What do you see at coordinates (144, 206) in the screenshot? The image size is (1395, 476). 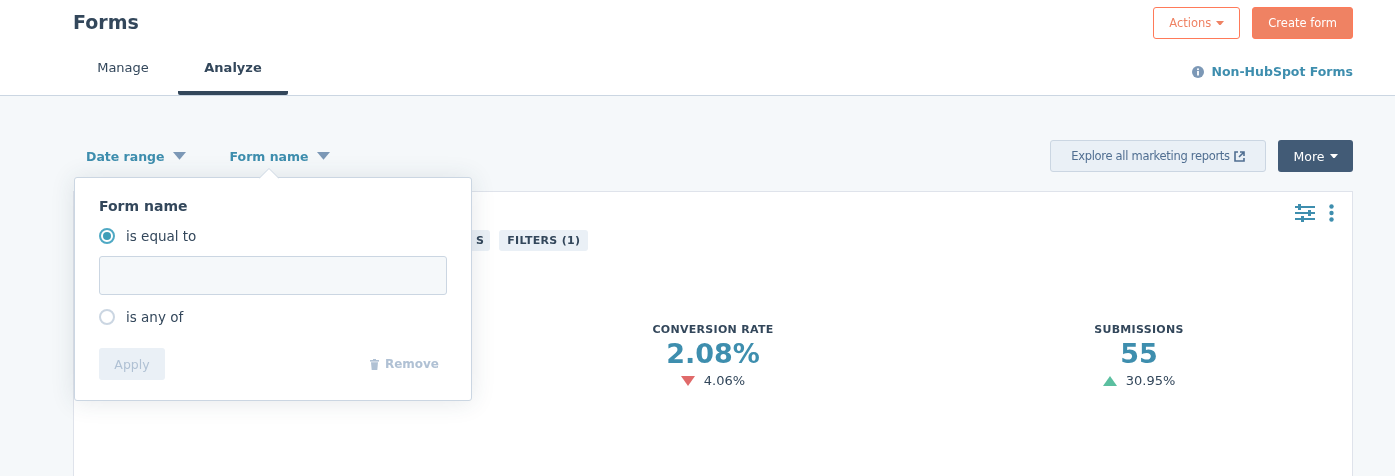 I see `popover-title: Form name` at bounding box center [144, 206].